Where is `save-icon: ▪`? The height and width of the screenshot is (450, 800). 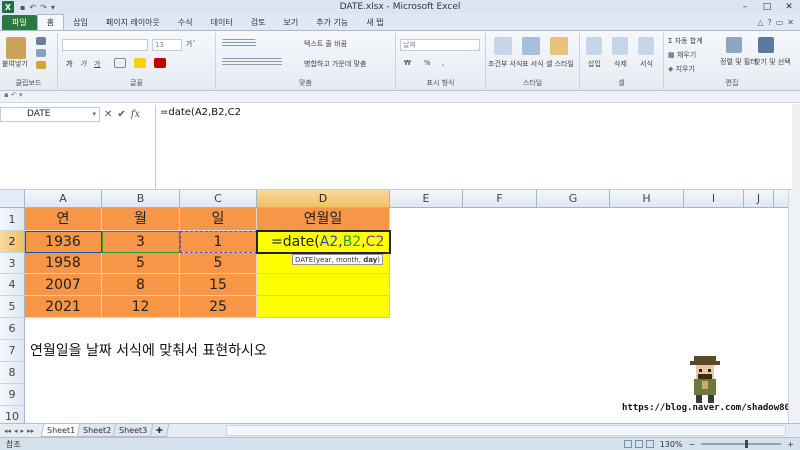 save-icon: ▪ is located at coordinates (22, 7).